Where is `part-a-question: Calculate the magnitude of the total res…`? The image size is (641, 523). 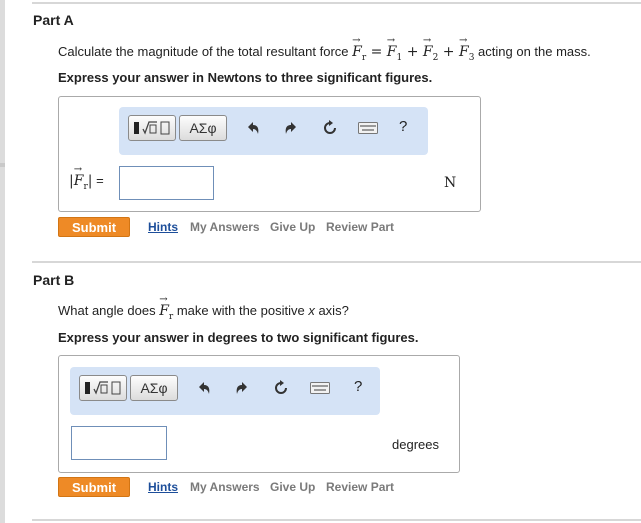 part-a-question: Calculate the magnitude of the total res… is located at coordinates (324, 49).